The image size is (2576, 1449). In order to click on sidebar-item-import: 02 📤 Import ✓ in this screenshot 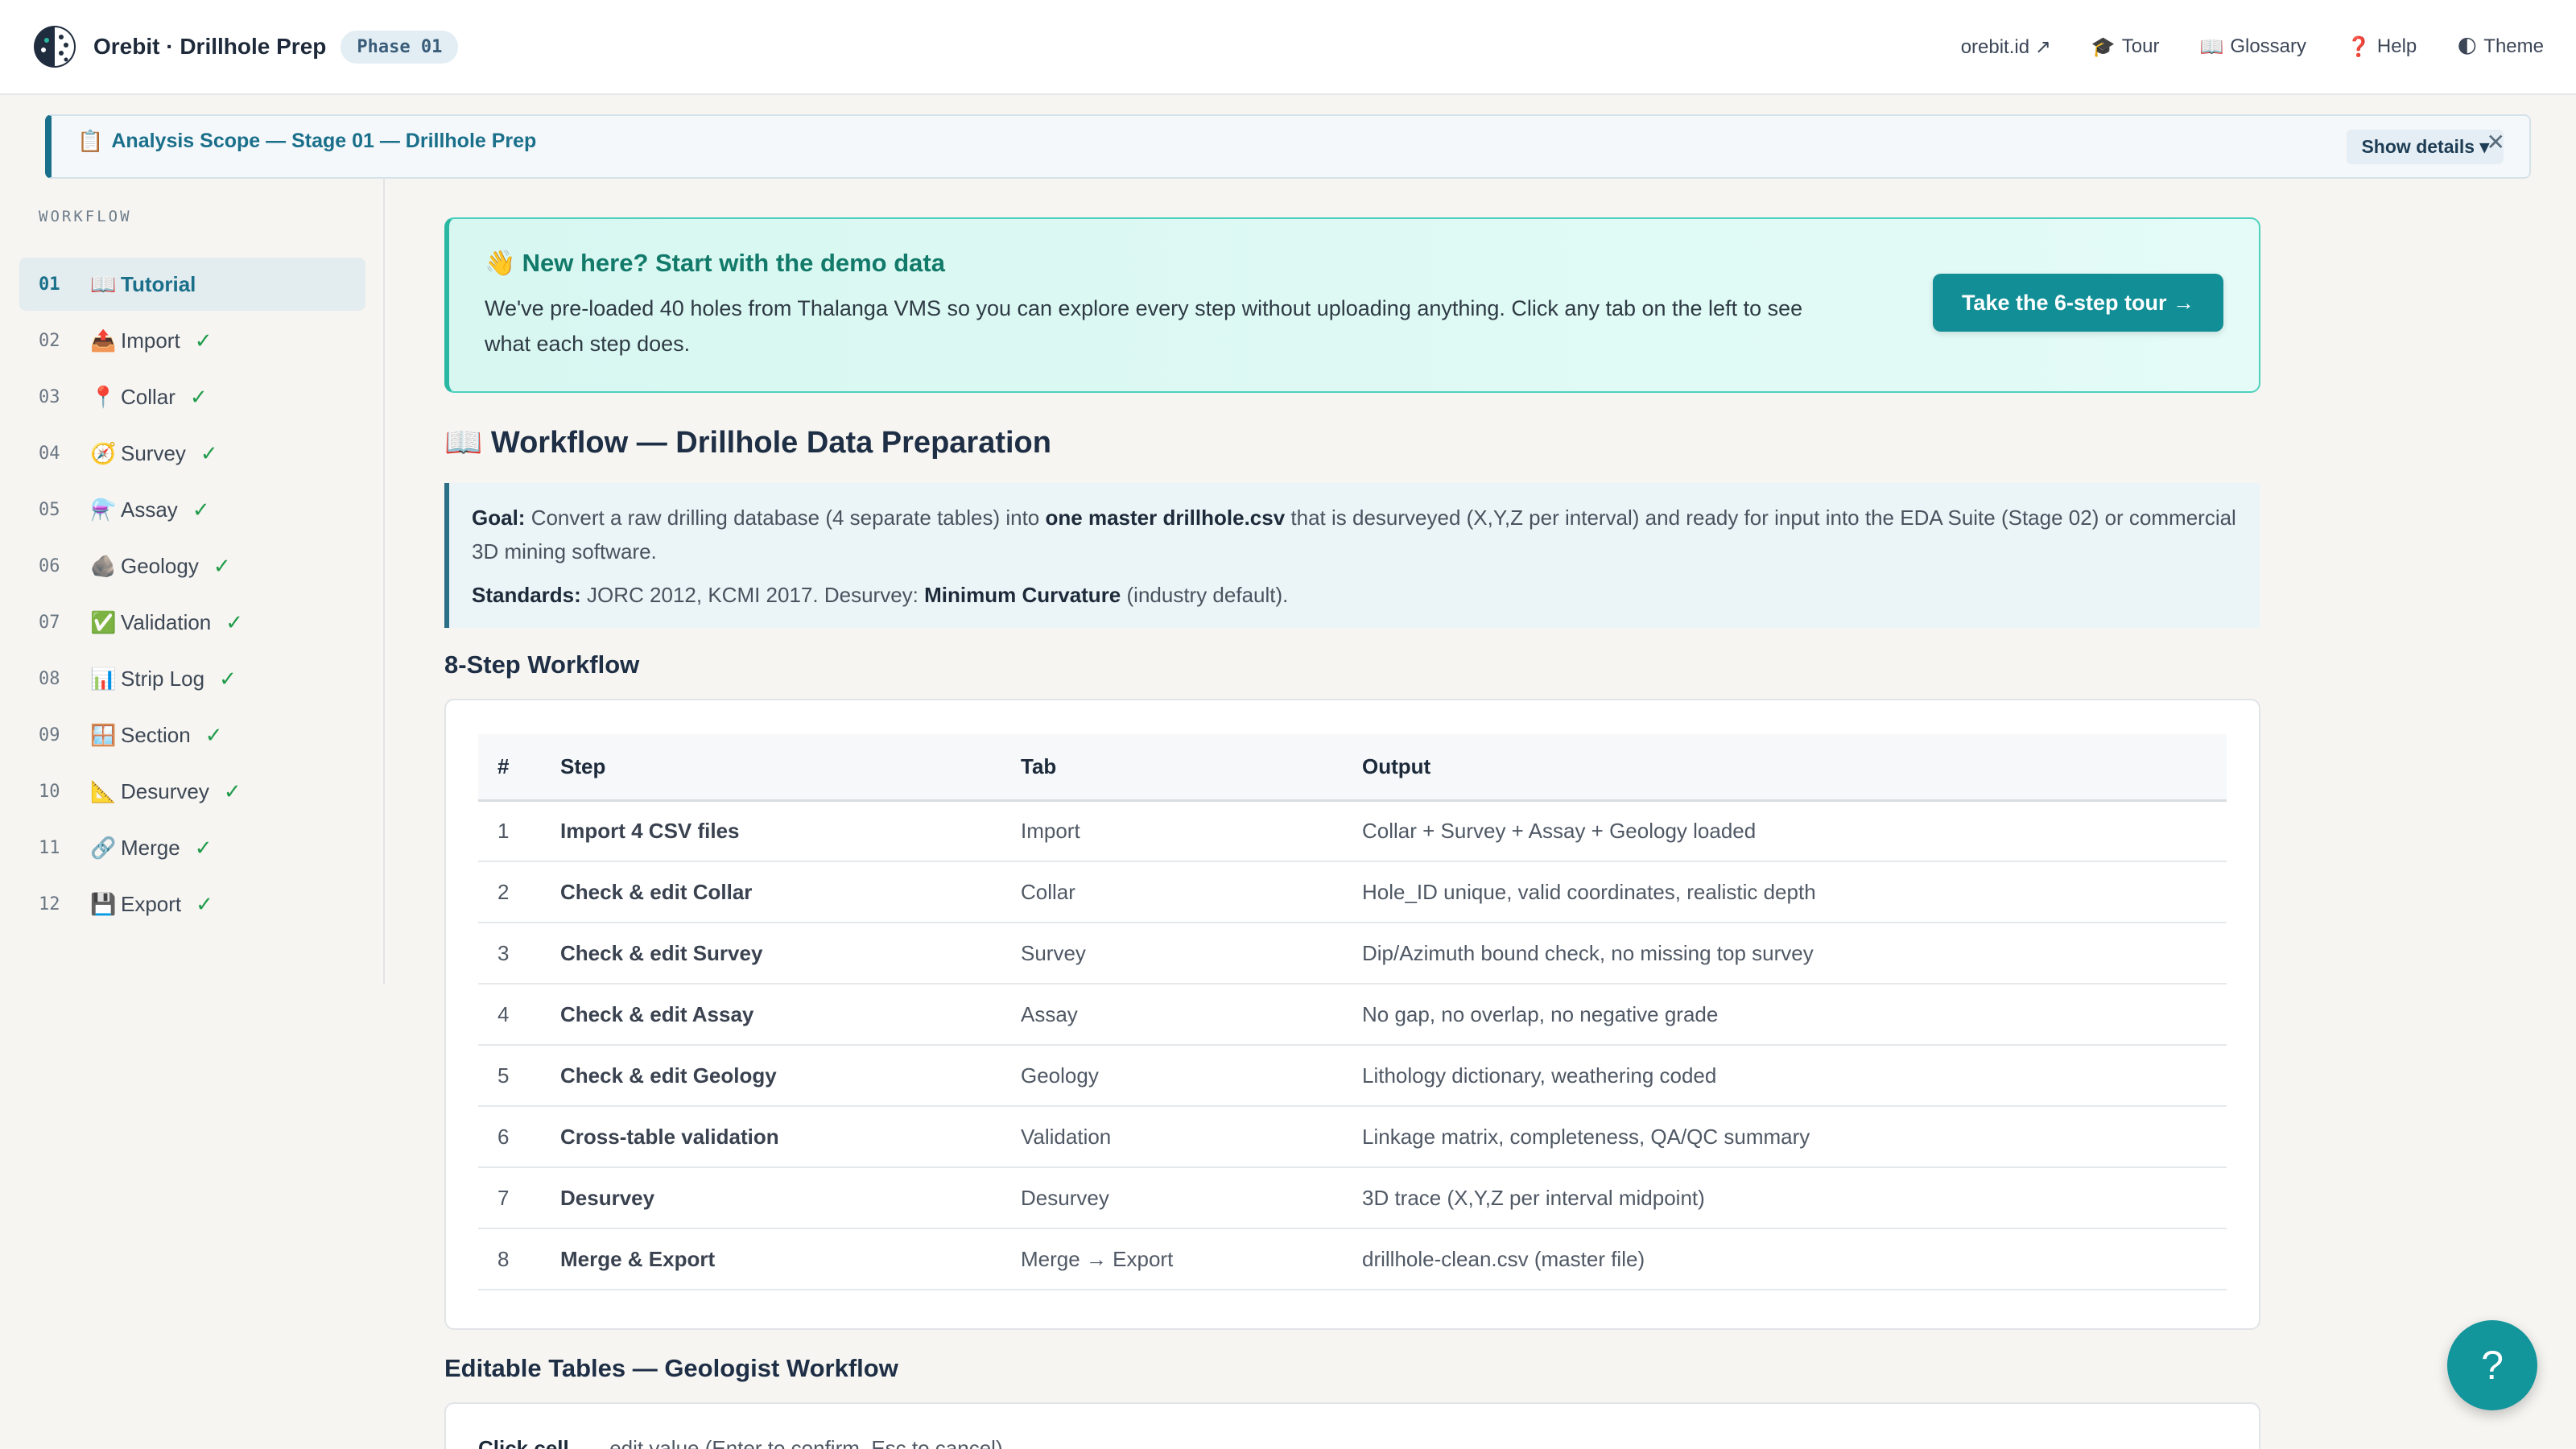, I will do `click(192, 340)`.